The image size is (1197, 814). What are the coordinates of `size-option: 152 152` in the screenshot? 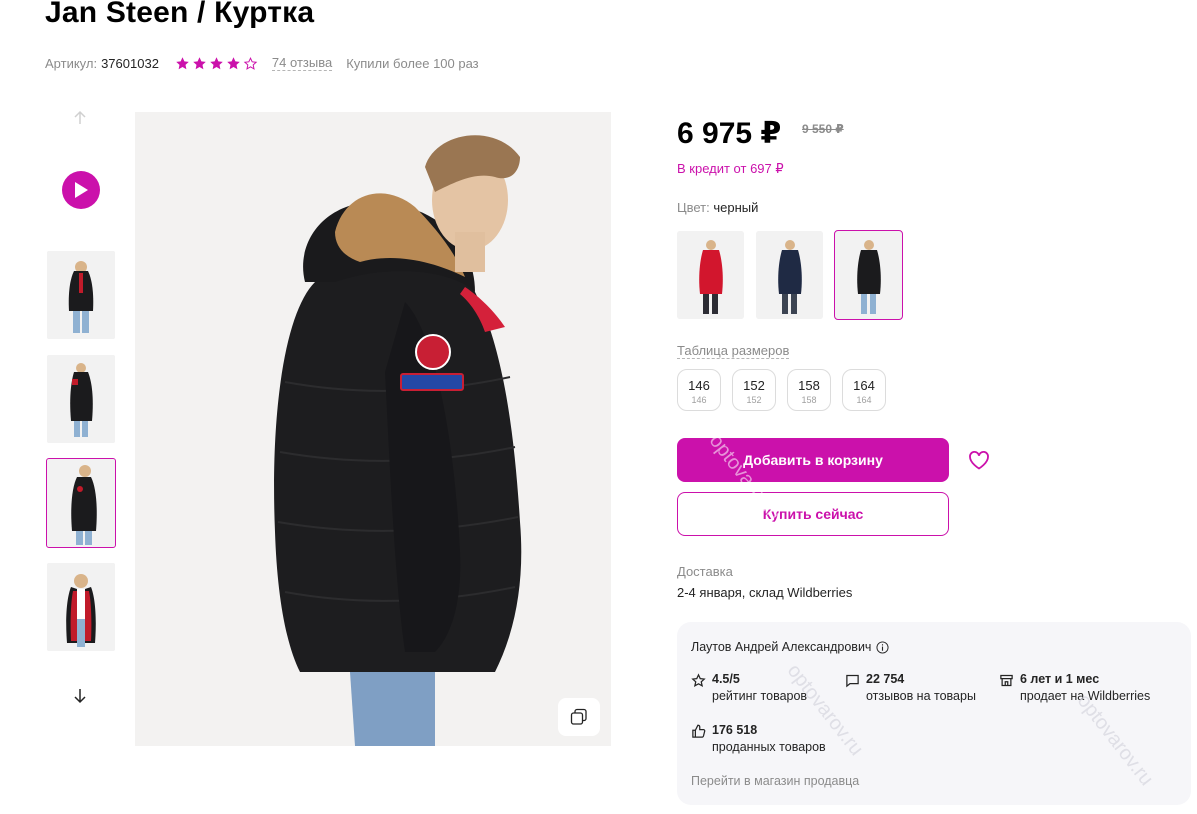 It's located at (754, 390).